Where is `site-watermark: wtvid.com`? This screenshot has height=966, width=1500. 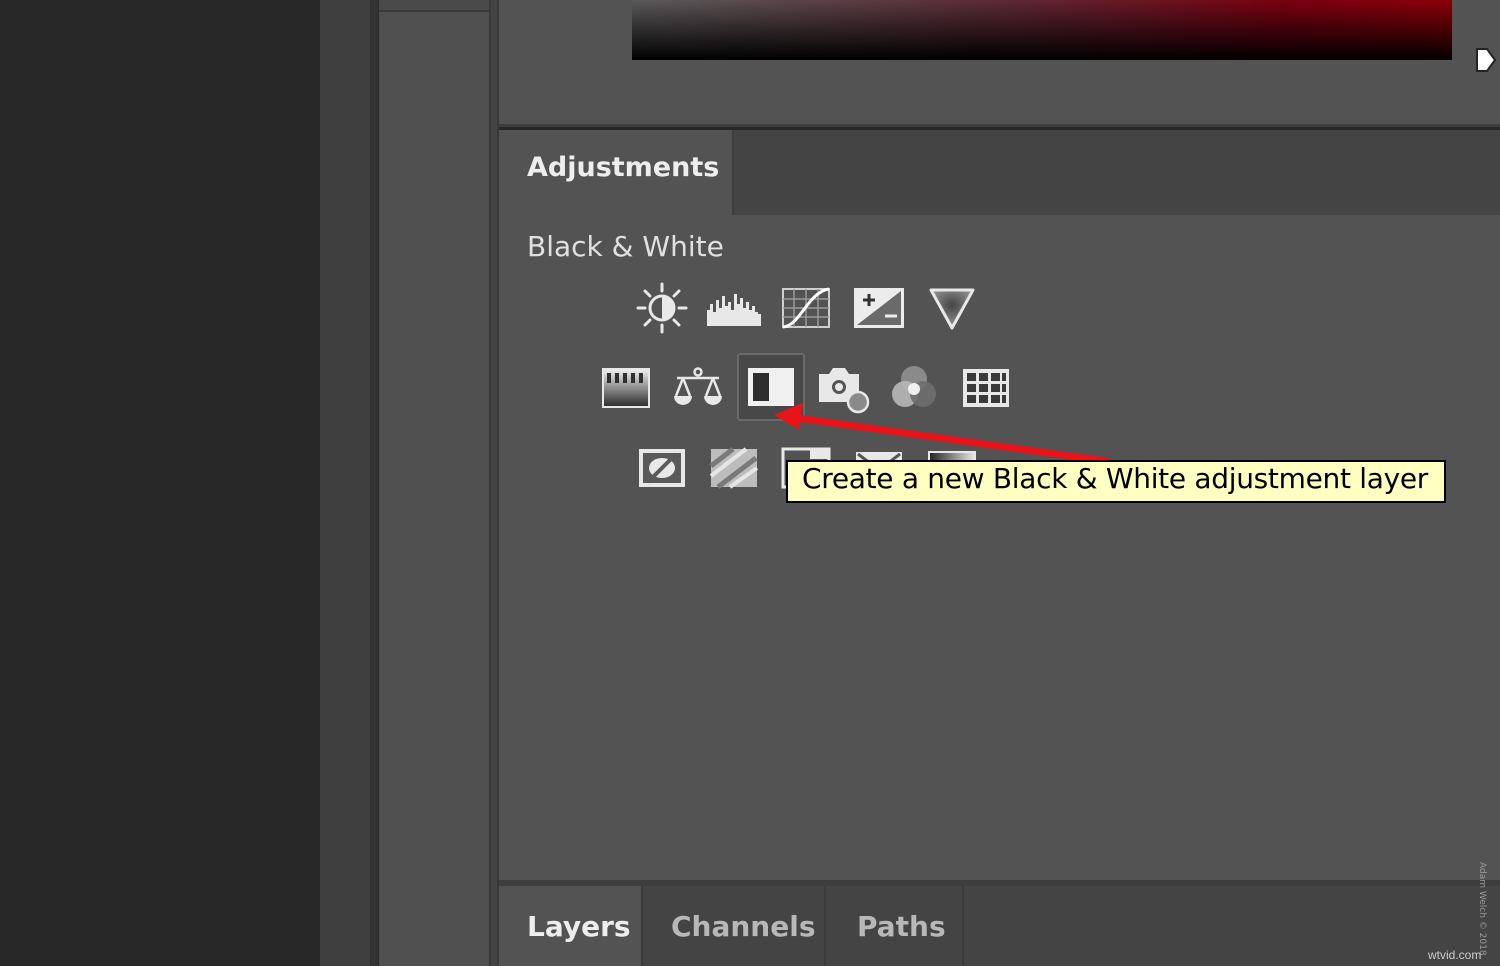
site-watermark: wtvid.com is located at coordinates (1455, 955).